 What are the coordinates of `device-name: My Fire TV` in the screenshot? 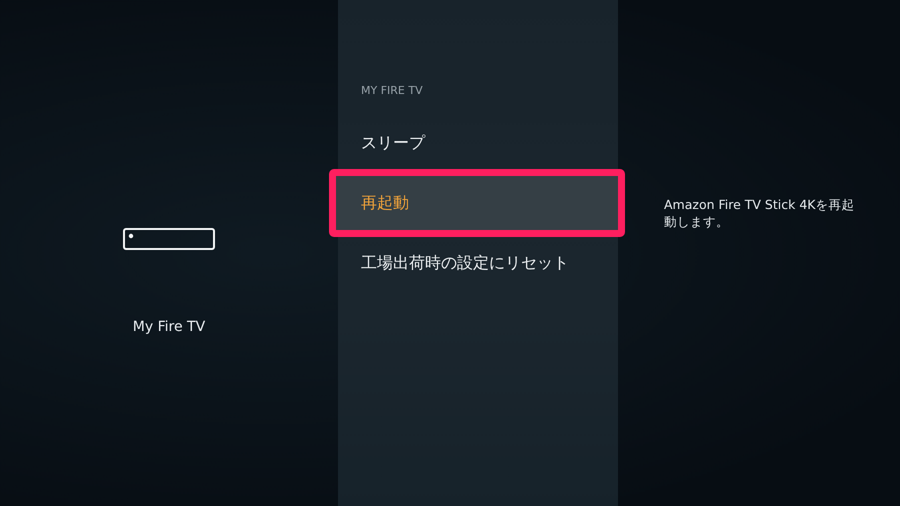 It's located at (169, 327).